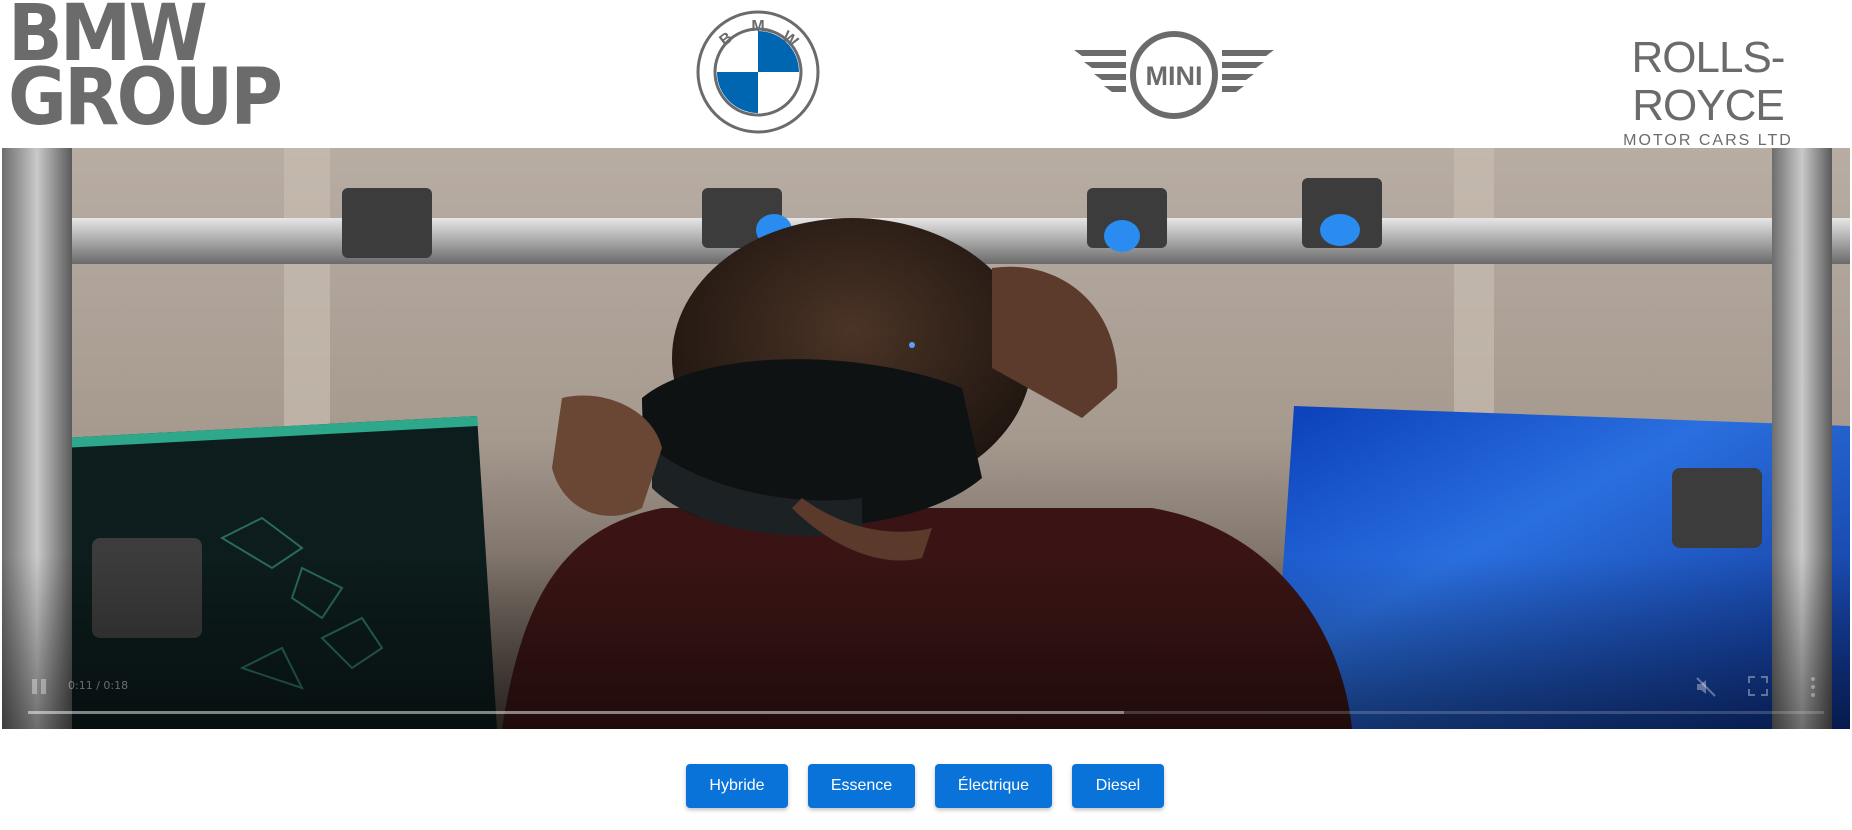 The height and width of the screenshot is (830, 1852). I want to click on bmw-group-logo-line2: GROUP, so click(145, 98).